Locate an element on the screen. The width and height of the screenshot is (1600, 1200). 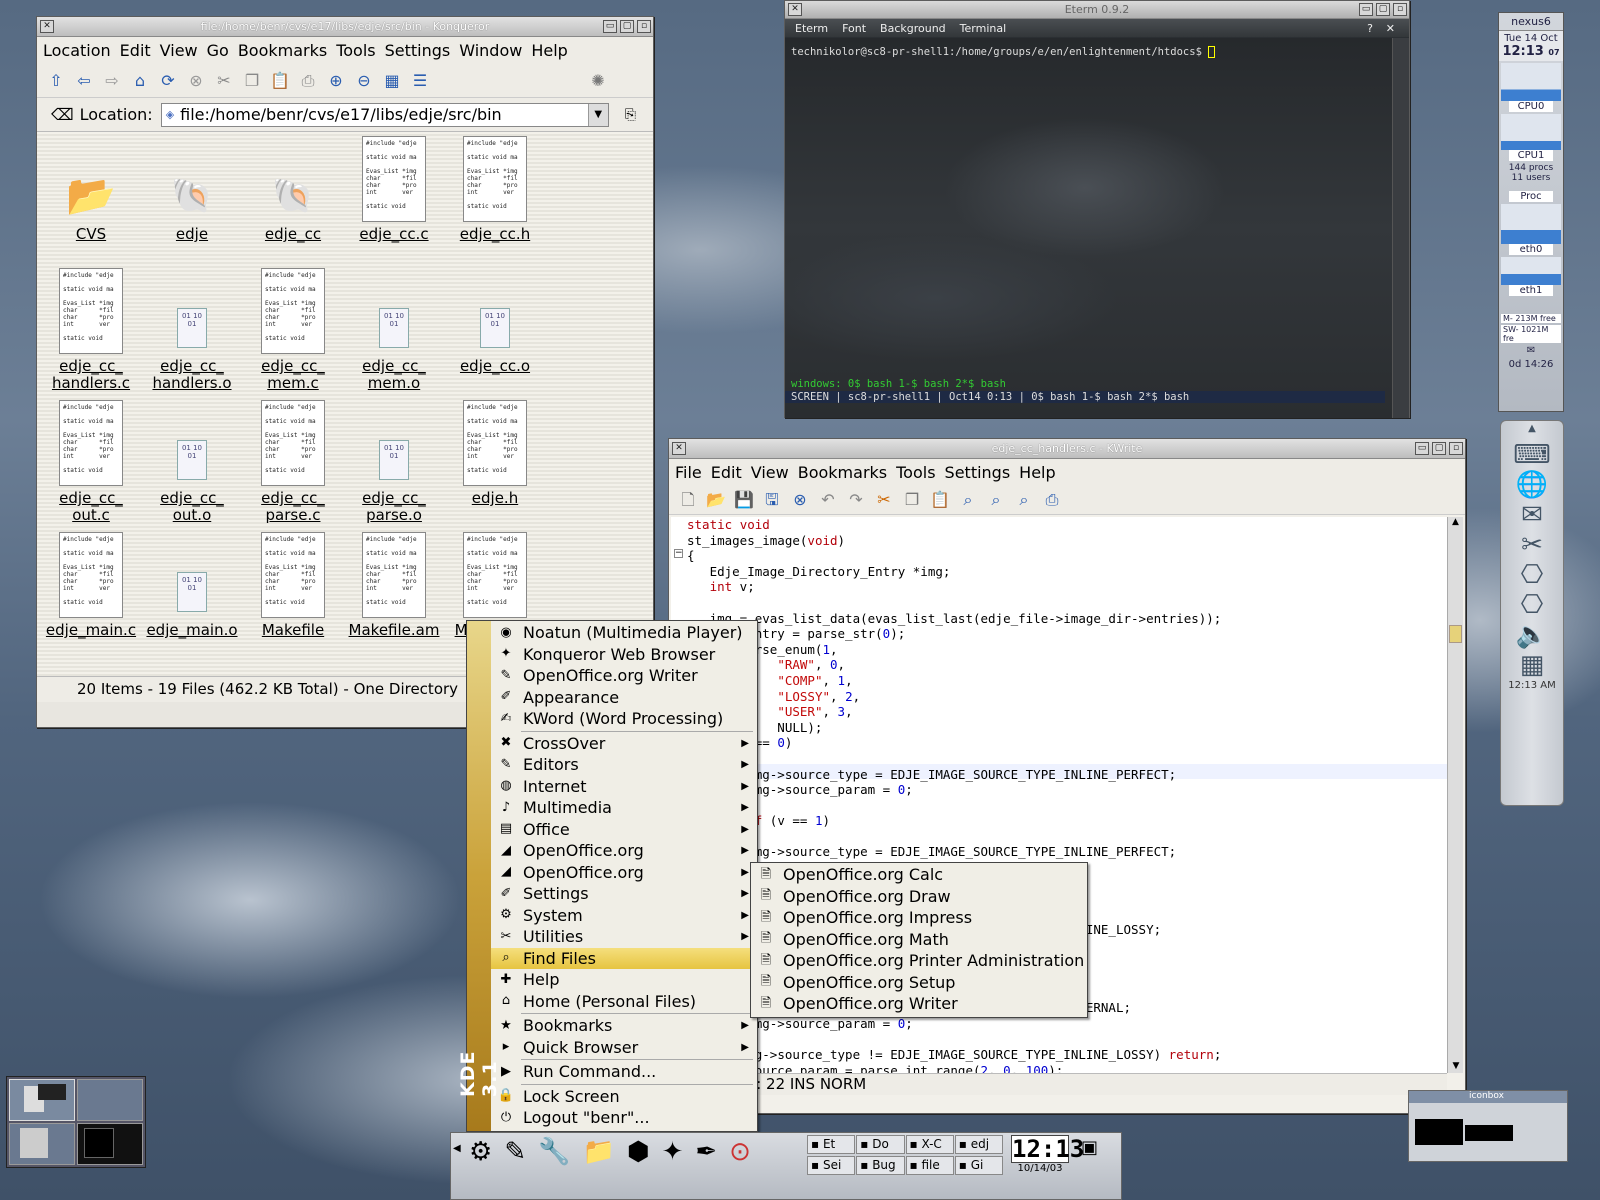
copy-icon: ❐ is located at coordinates (252, 81).